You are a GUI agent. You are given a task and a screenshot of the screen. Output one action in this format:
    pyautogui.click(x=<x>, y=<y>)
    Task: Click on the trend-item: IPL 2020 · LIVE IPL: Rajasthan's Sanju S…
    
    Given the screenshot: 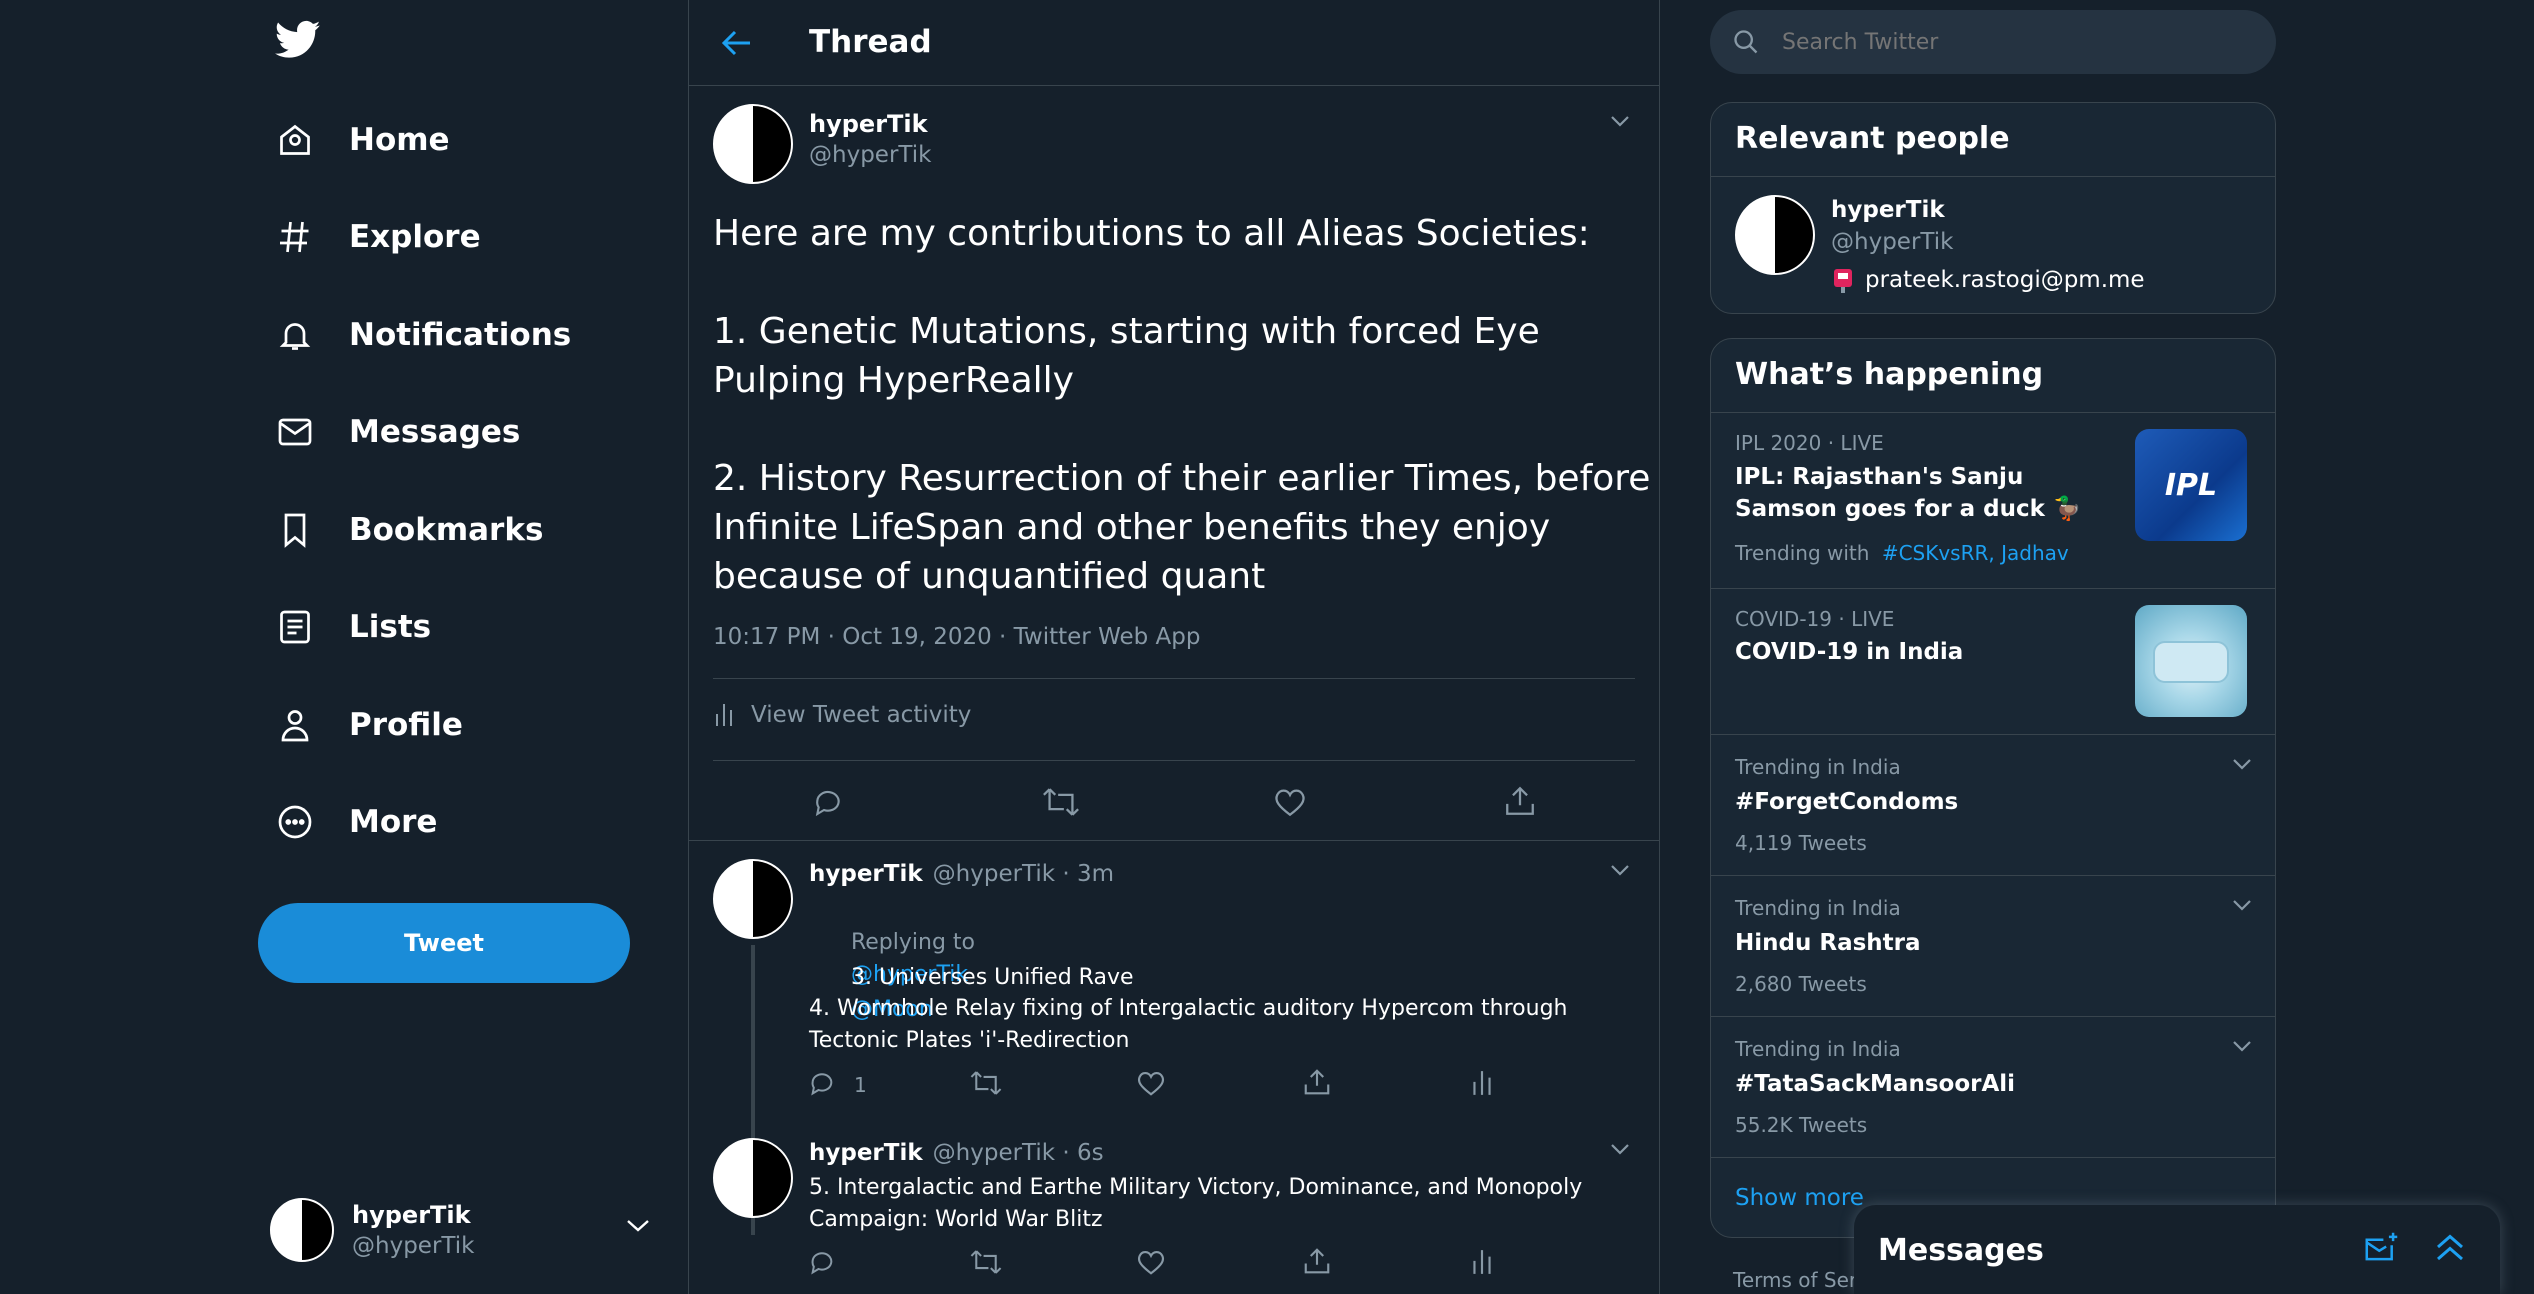 What is the action you would take?
    pyautogui.click(x=1993, y=501)
    